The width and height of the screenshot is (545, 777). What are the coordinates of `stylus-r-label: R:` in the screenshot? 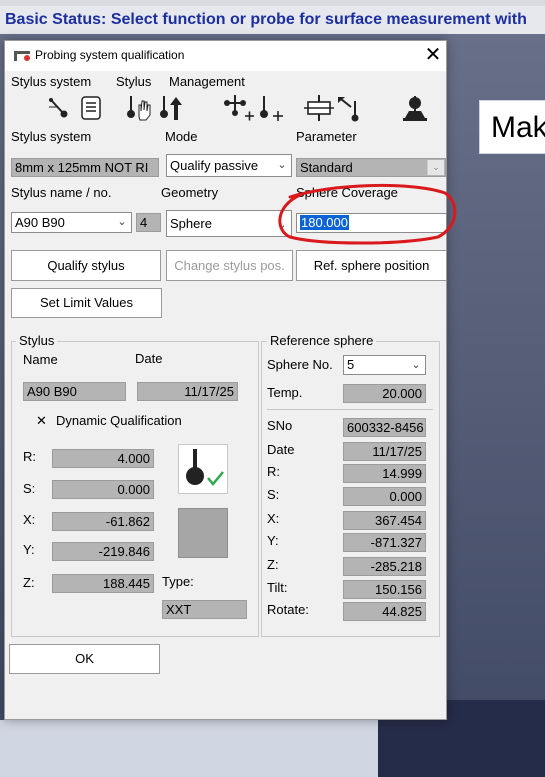 It's located at (29, 456).